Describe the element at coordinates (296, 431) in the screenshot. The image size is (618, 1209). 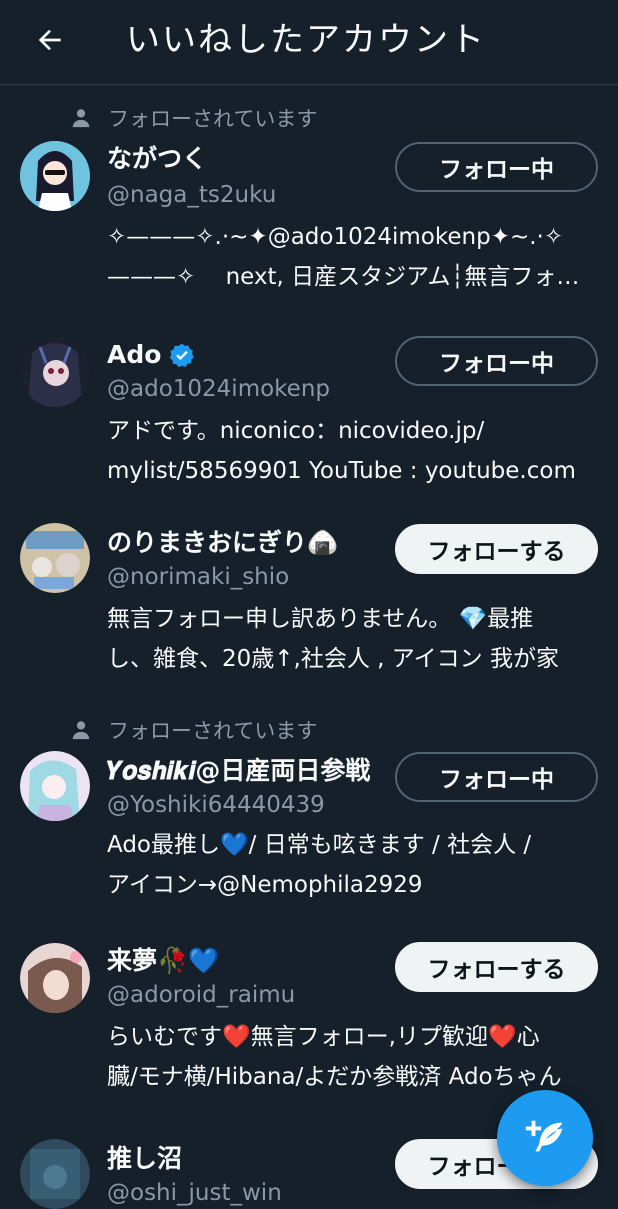
I see `bio-line: アドです。niconico：nicovideo.jp/` at that location.